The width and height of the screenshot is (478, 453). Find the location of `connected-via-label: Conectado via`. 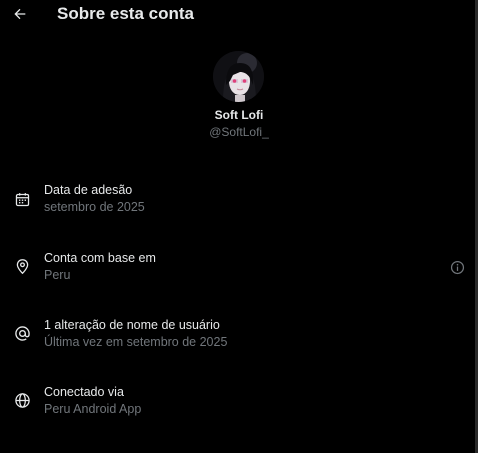

connected-via-label: Conectado via is located at coordinates (84, 392).